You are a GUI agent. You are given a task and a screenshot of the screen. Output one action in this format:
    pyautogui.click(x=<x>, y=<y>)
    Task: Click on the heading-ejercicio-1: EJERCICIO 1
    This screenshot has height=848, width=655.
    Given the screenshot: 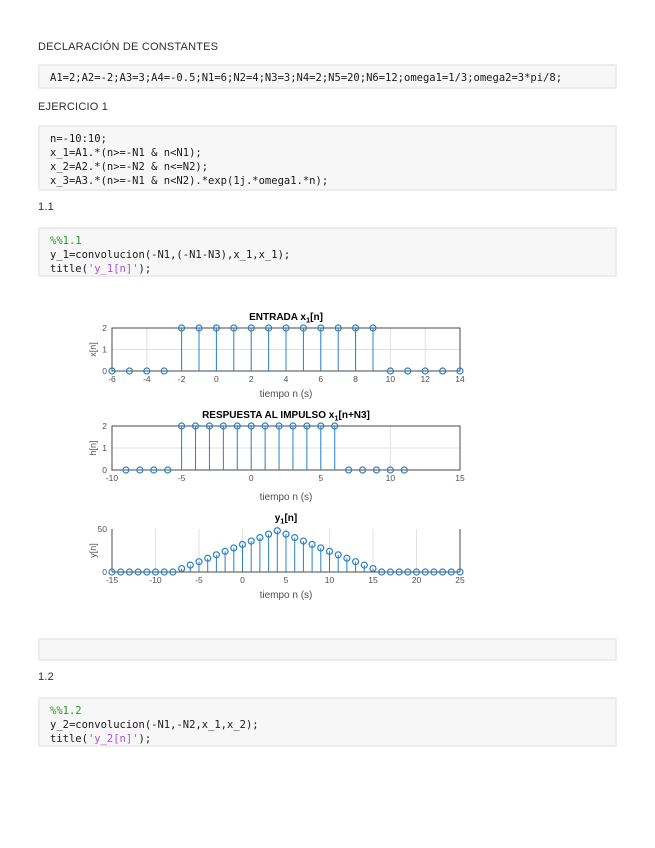 What is the action you would take?
    pyautogui.click(x=73, y=107)
    